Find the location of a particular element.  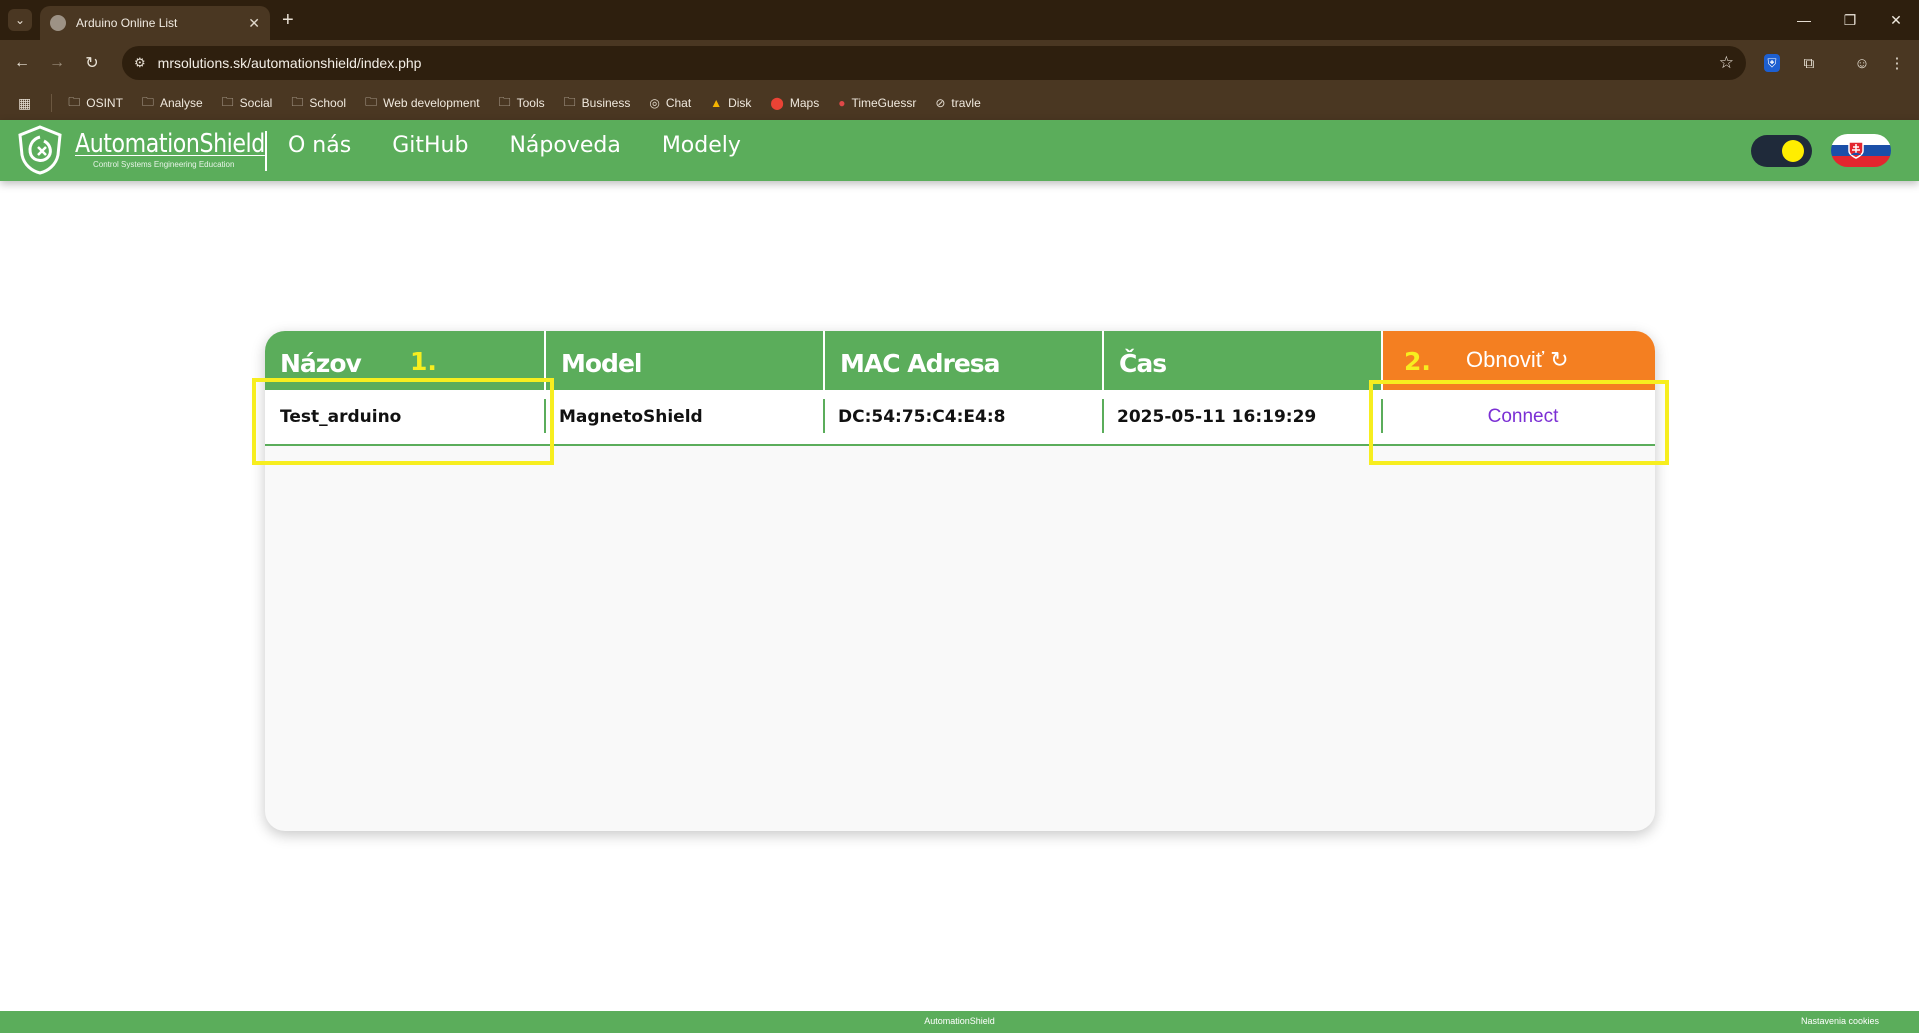

main-nav: O nás GitHub Nápoveda Modely is located at coordinates (535, 145).